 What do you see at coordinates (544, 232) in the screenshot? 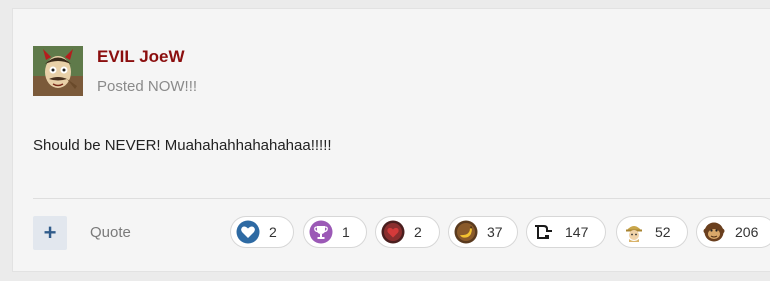
I see `creature-icon` at bounding box center [544, 232].